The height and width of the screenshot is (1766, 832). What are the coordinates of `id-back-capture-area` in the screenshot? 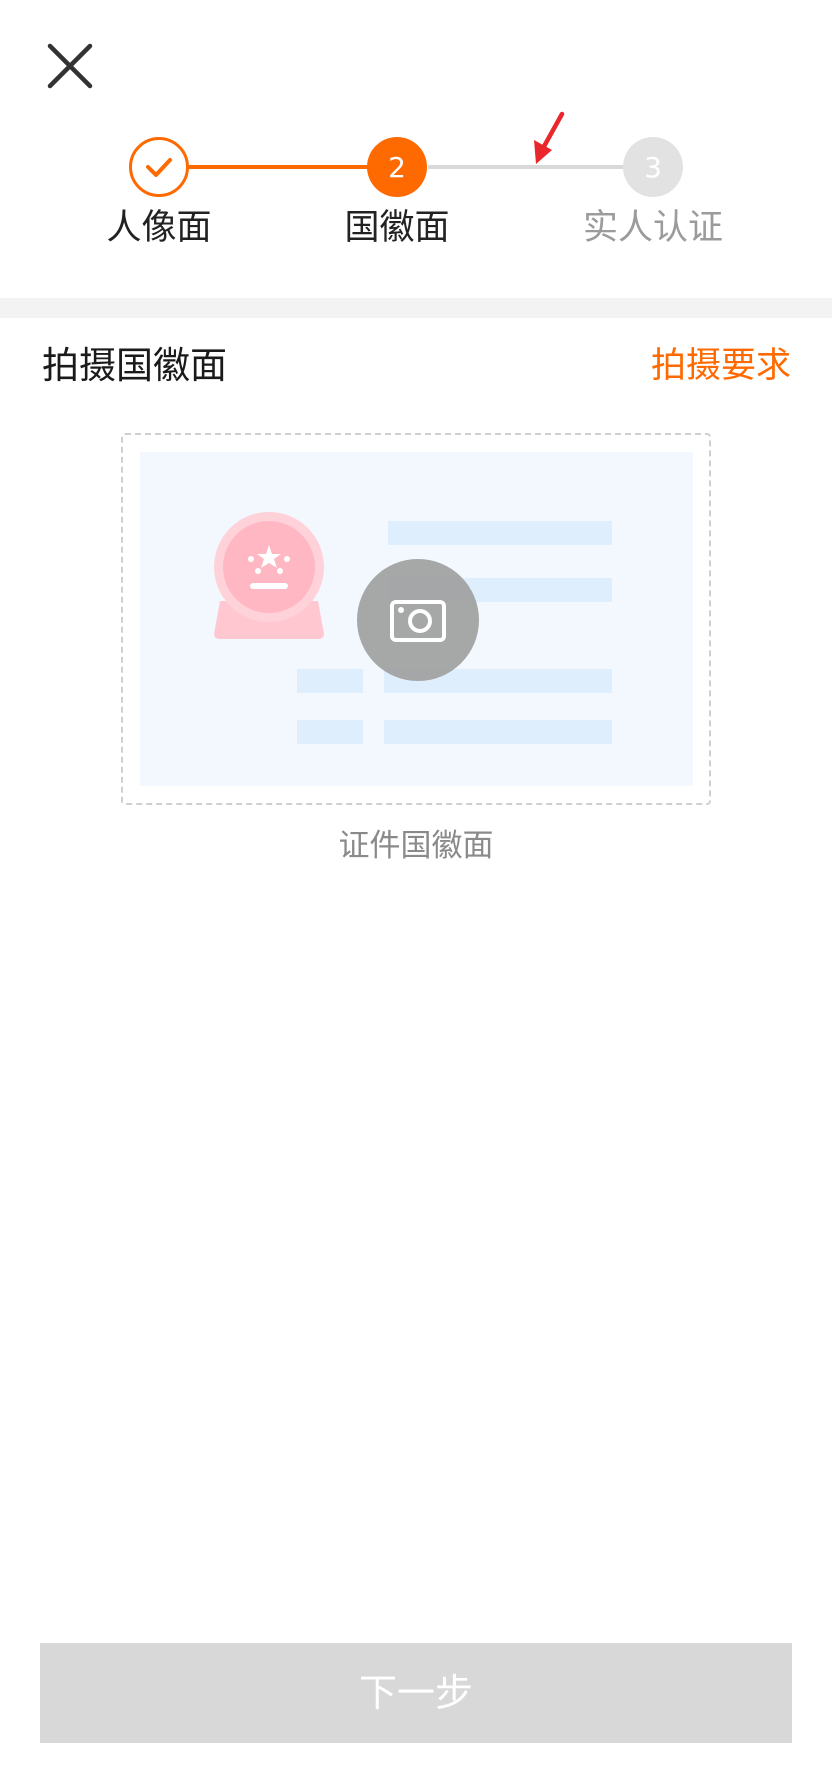 It's located at (416, 619).